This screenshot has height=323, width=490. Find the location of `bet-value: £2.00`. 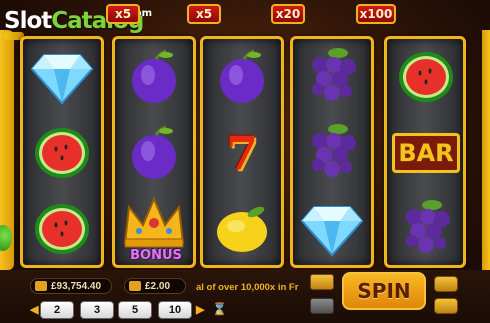

bet-value: £2.00 is located at coordinates (158, 286).